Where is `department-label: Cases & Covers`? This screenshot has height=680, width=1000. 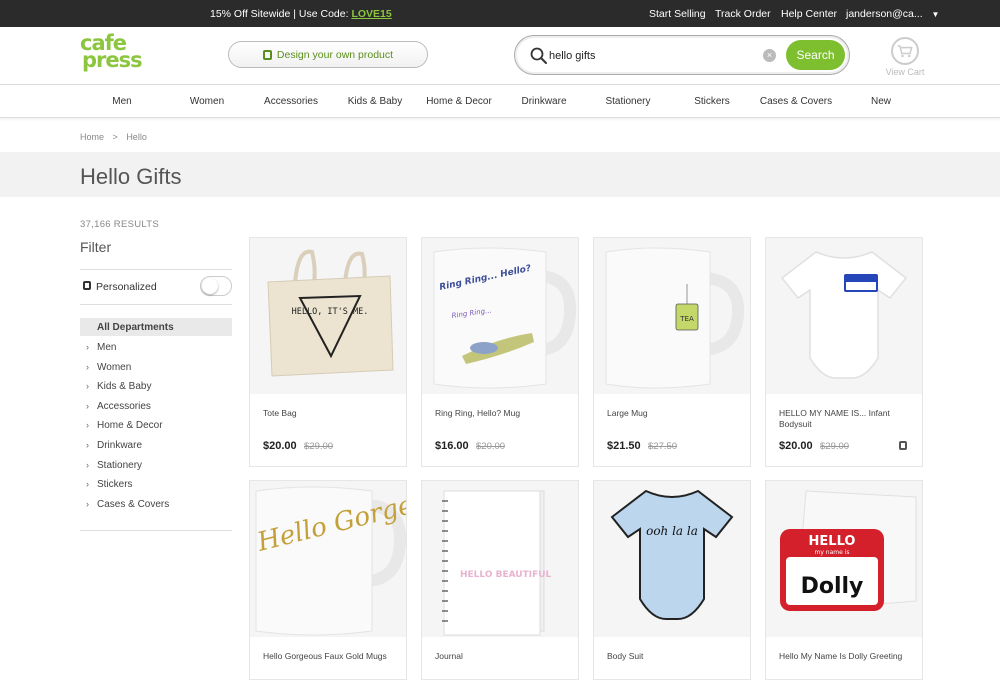
department-label: Cases & Covers is located at coordinates (133, 504).